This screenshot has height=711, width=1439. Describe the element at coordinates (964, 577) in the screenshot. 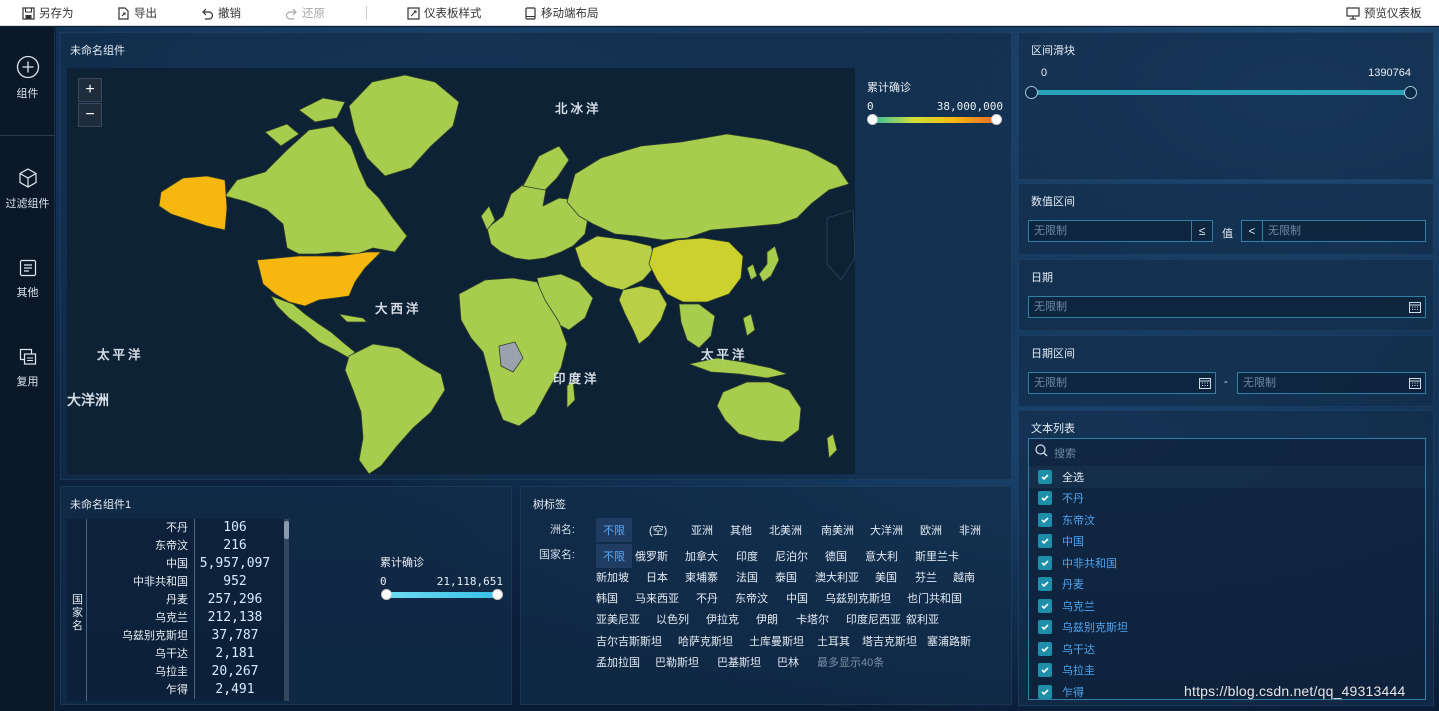

I see `country-tag: 越南` at that location.